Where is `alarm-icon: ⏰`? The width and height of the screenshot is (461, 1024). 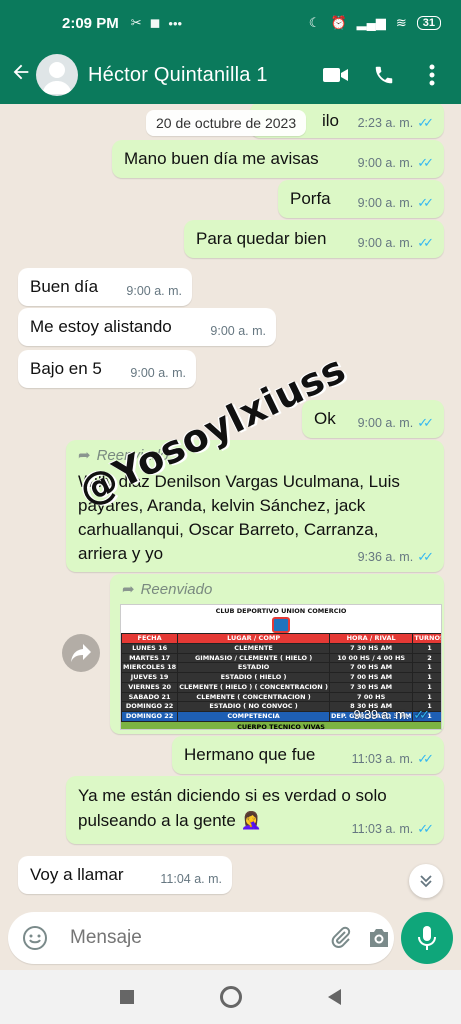 alarm-icon: ⏰ is located at coordinates (338, 22).